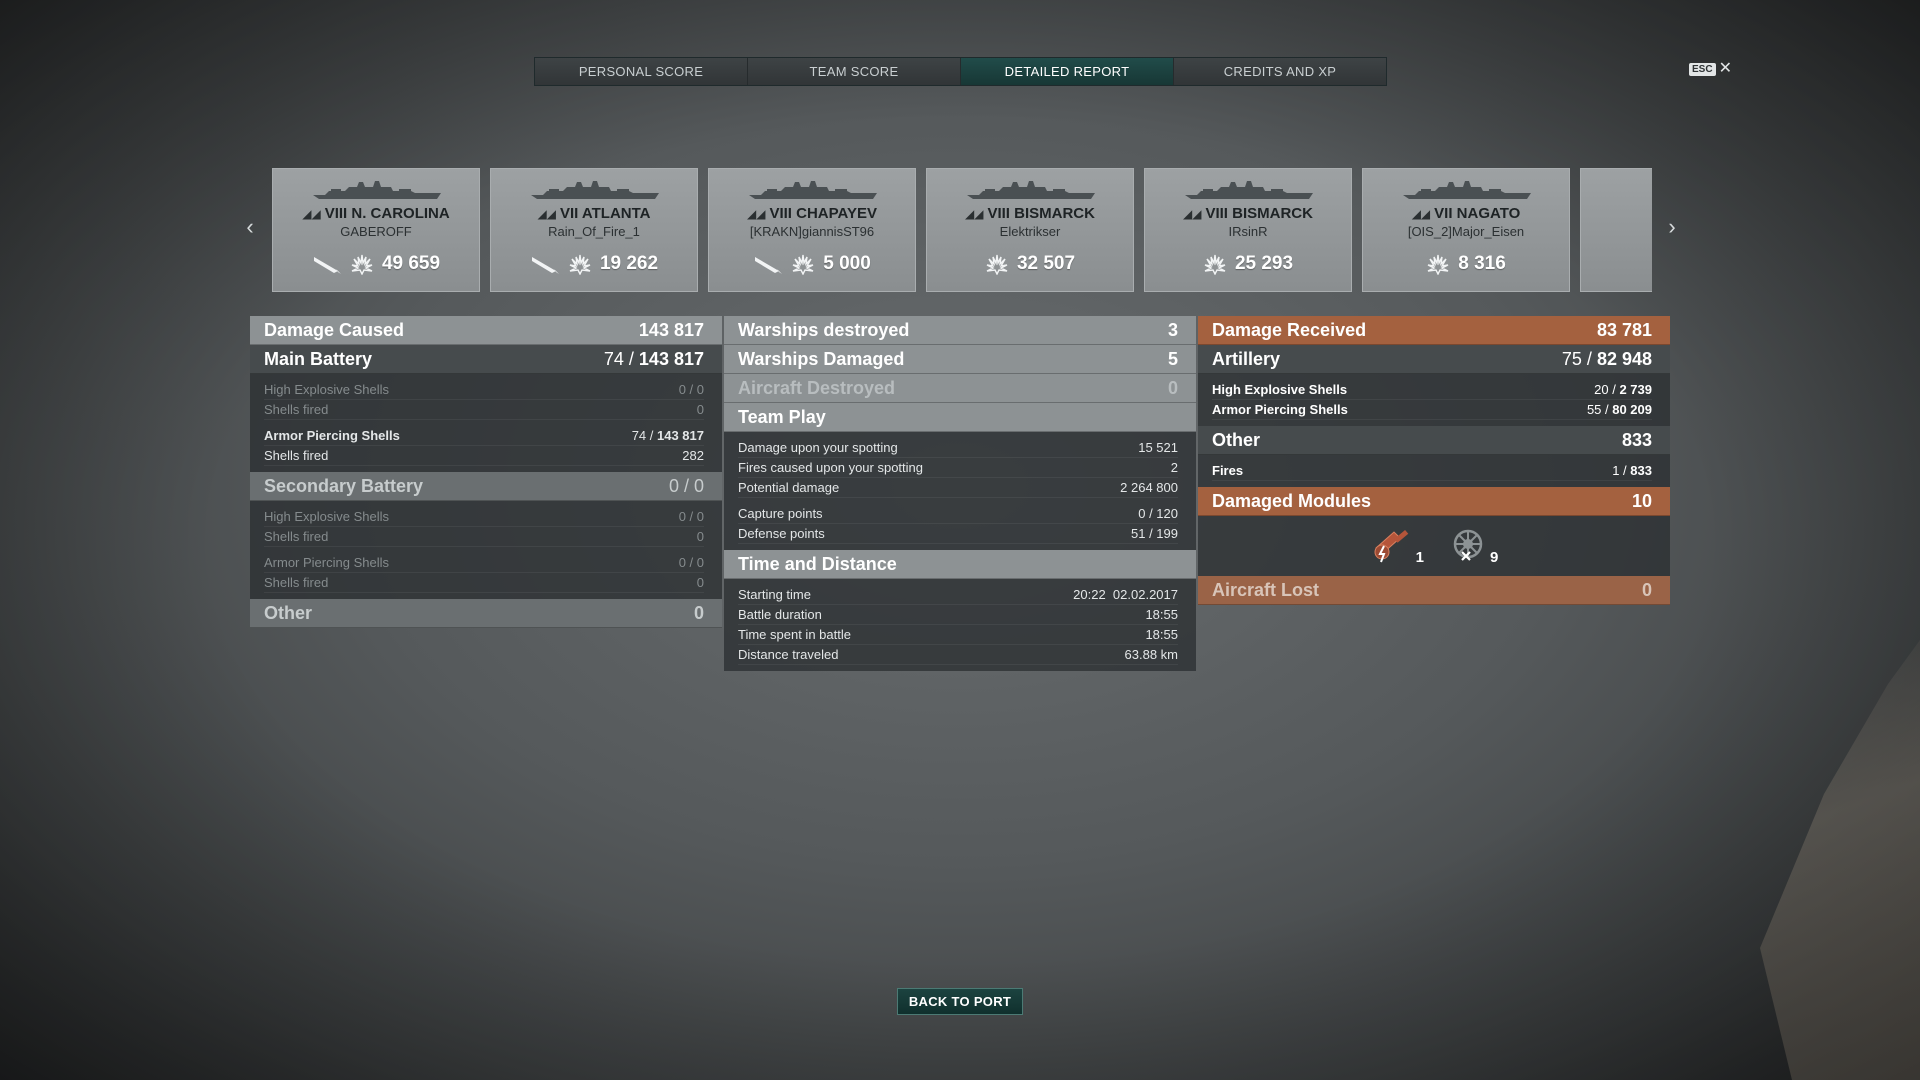 Image resolution: width=1920 pixels, height=1080 pixels. What do you see at coordinates (671, 329) in the screenshot?
I see `damage-caused-value: 143 817` at bounding box center [671, 329].